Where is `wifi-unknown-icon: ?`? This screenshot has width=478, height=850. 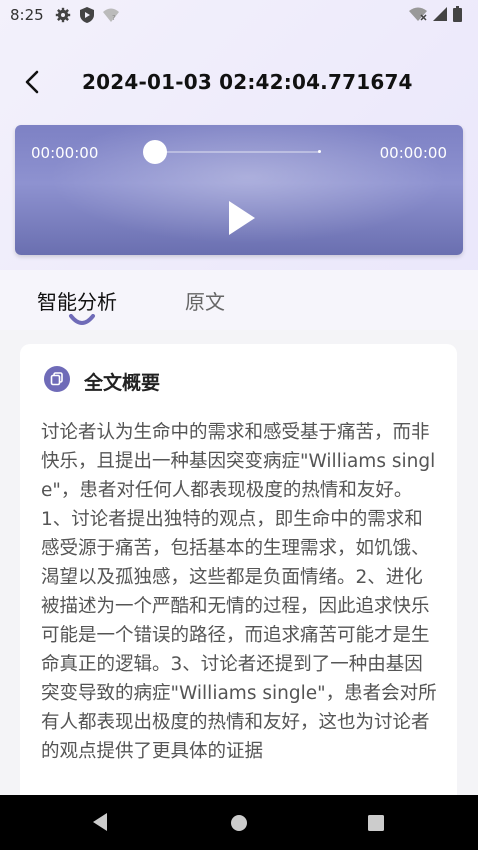 wifi-unknown-icon: ? is located at coordinates (111, 15).